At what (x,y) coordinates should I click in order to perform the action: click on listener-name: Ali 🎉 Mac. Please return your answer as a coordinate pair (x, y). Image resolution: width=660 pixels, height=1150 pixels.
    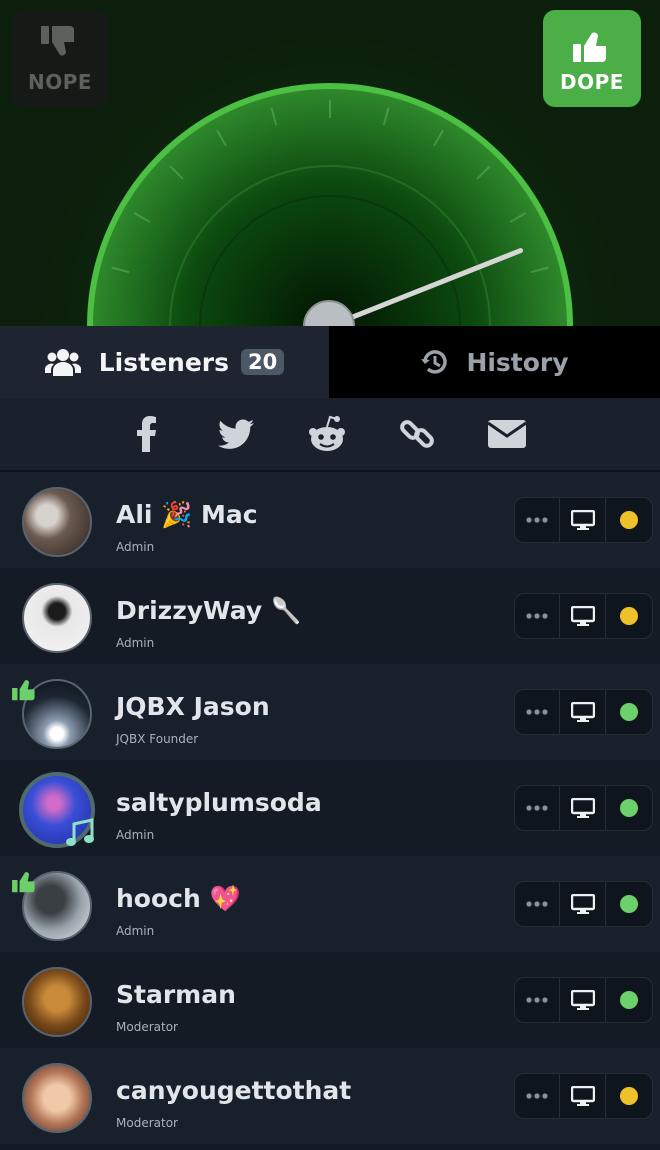
    Looking at the image, I should click on (187, 514).